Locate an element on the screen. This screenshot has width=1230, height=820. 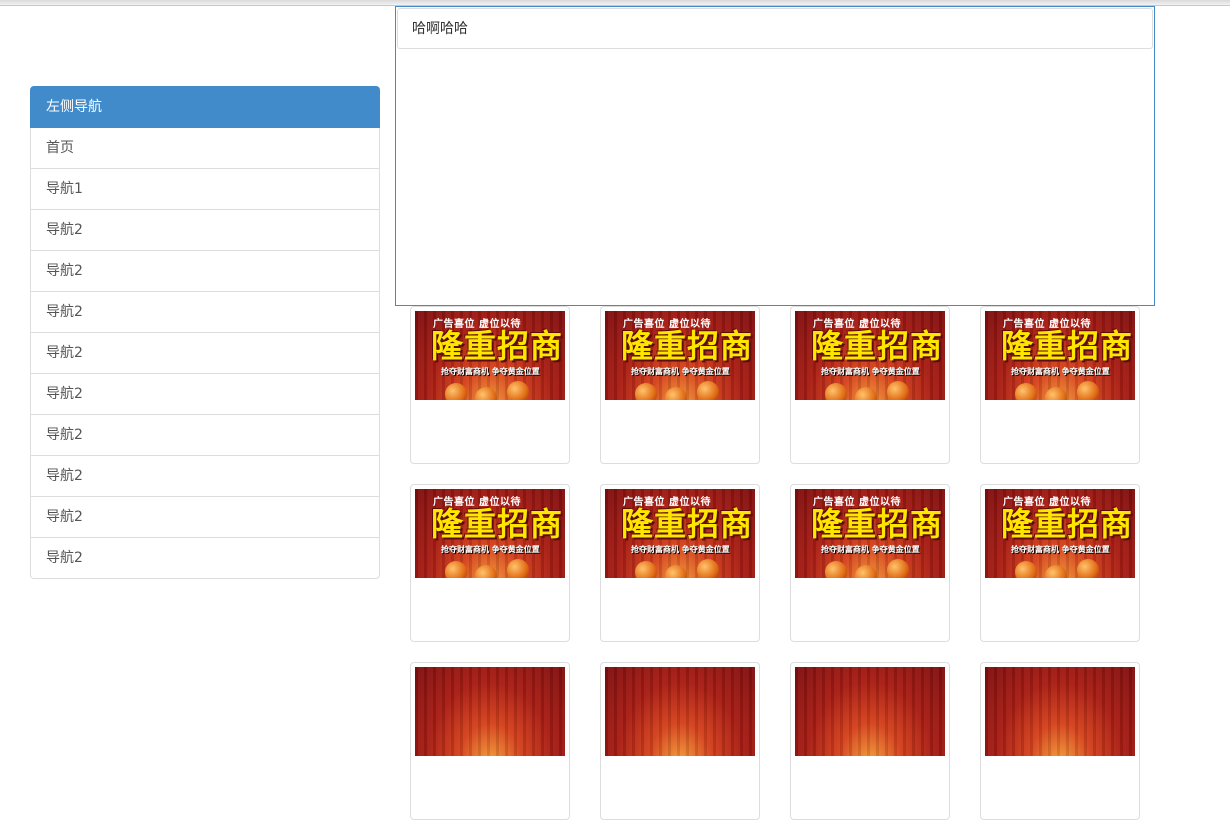
sidebar-item-home: 首页 is located at coordinates (205, 148).